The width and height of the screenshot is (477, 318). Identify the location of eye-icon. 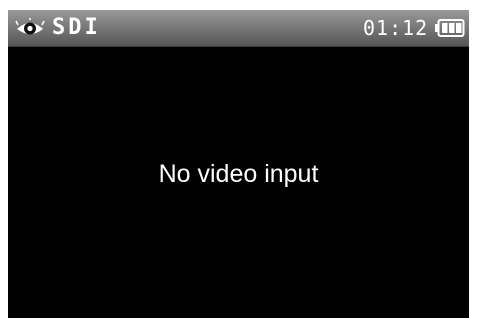
(30, 26).